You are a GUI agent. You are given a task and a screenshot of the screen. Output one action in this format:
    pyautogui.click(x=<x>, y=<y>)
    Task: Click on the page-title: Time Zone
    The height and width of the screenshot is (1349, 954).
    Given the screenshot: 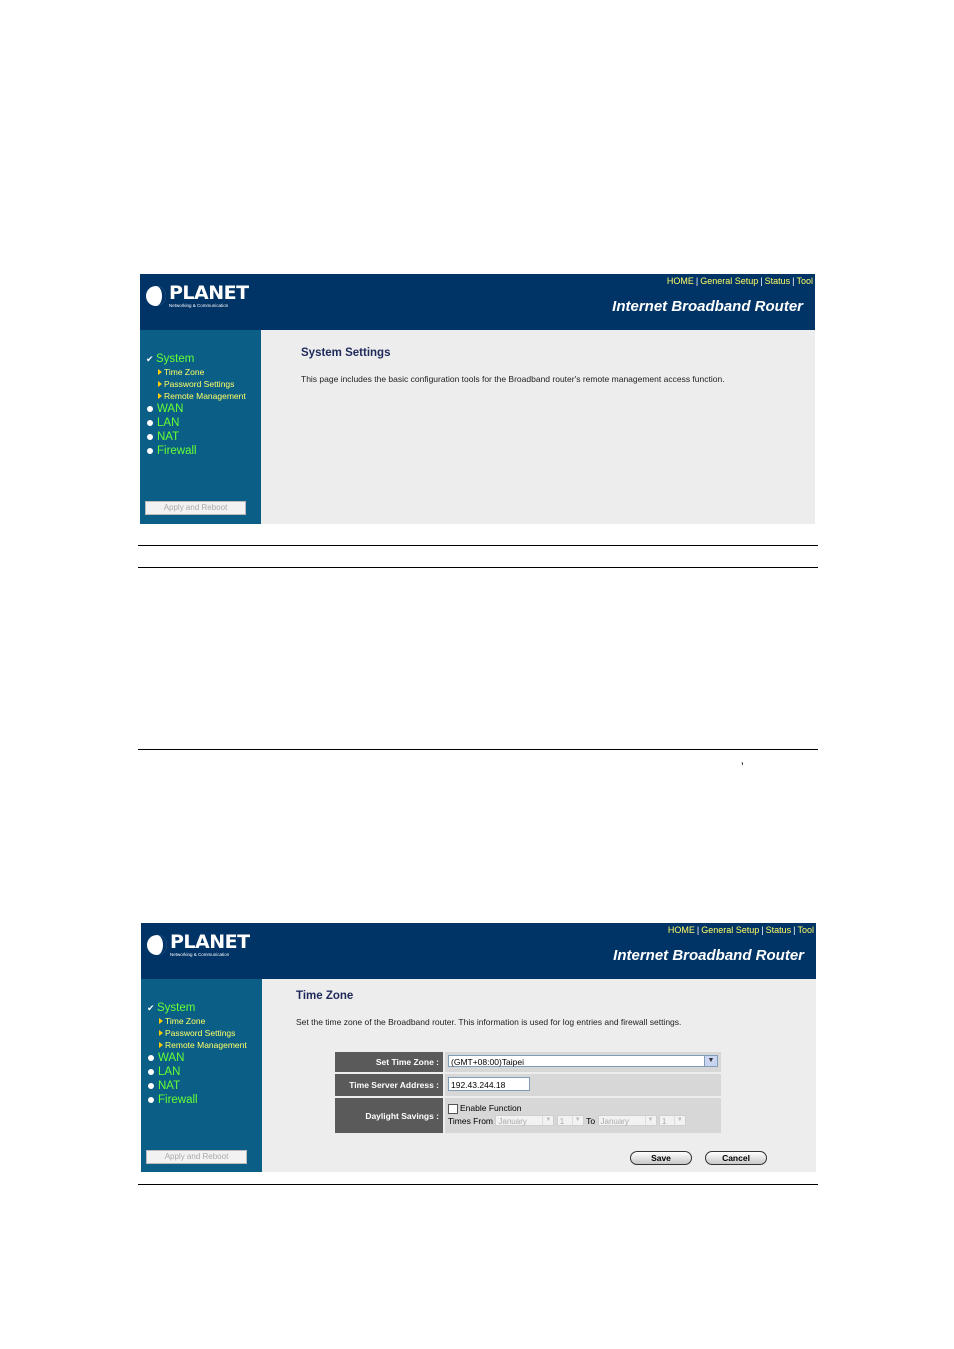 What is the action you would take?
    pyautogui.click(x=325, y=996)
    